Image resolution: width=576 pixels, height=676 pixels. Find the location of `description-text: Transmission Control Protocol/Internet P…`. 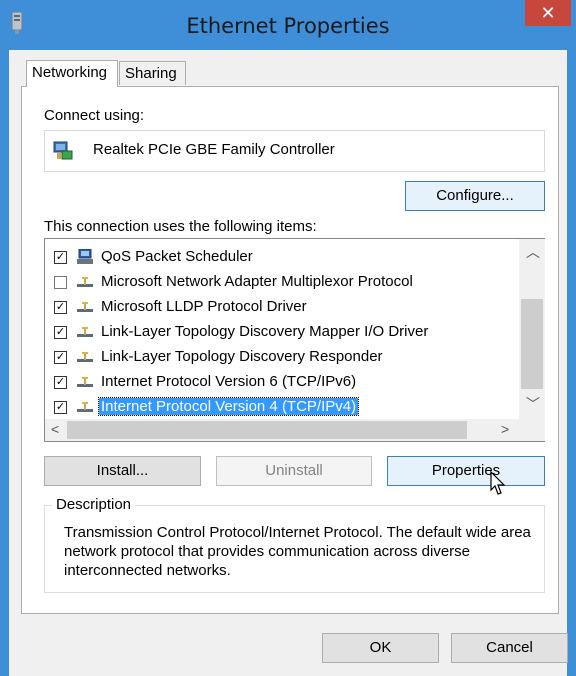

description-text: Transmission Control Protocol/Internet P… is located at coordinates (297, 551).